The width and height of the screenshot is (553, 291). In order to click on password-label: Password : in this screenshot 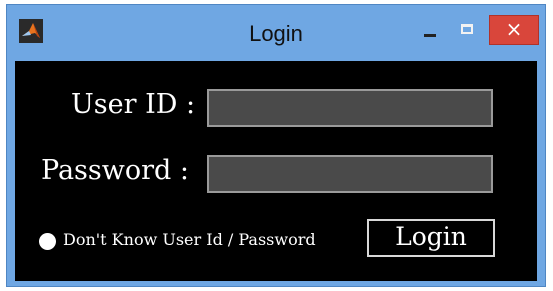, I will do `click(115, 170)`.